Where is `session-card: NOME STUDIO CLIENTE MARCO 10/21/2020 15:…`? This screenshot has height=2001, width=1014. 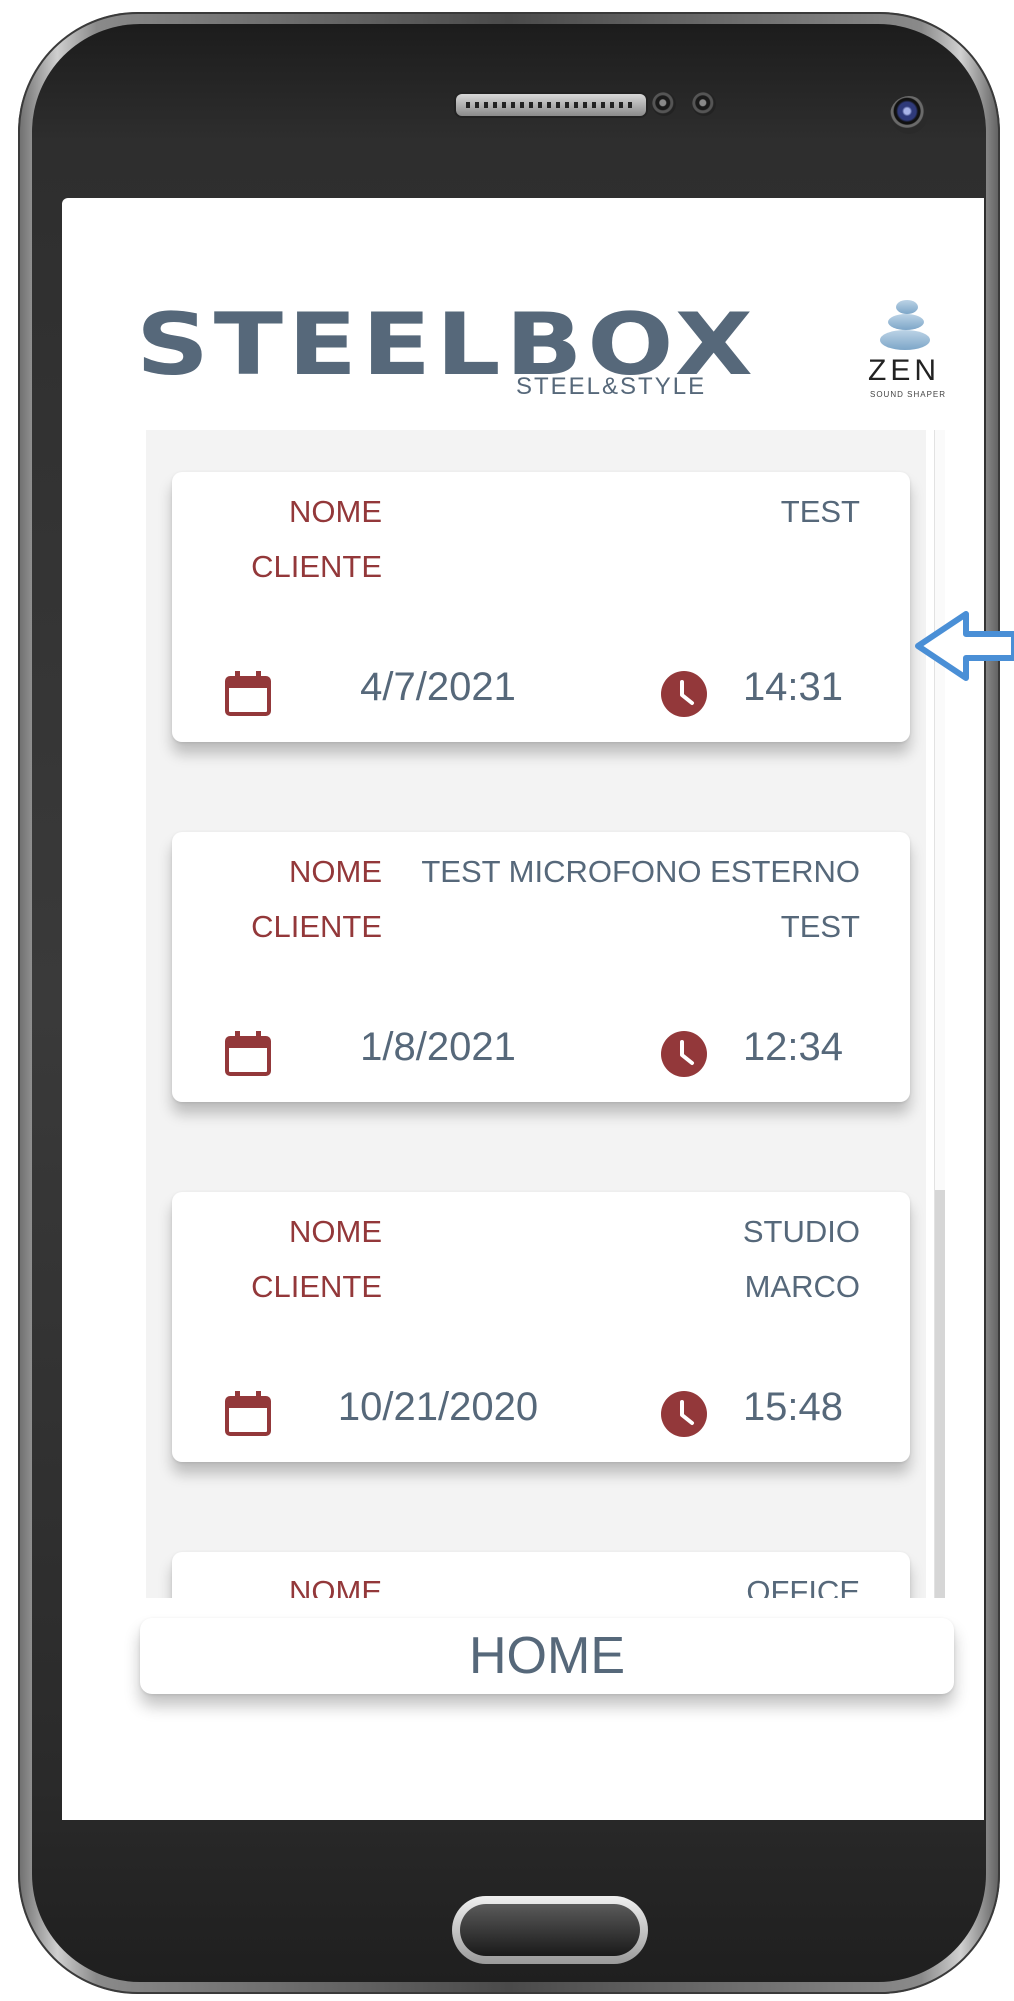
session-card: NOME STUDIO CLIENTE MARCO 10/21/2020 15:… is located at coordinates (541, 1327).